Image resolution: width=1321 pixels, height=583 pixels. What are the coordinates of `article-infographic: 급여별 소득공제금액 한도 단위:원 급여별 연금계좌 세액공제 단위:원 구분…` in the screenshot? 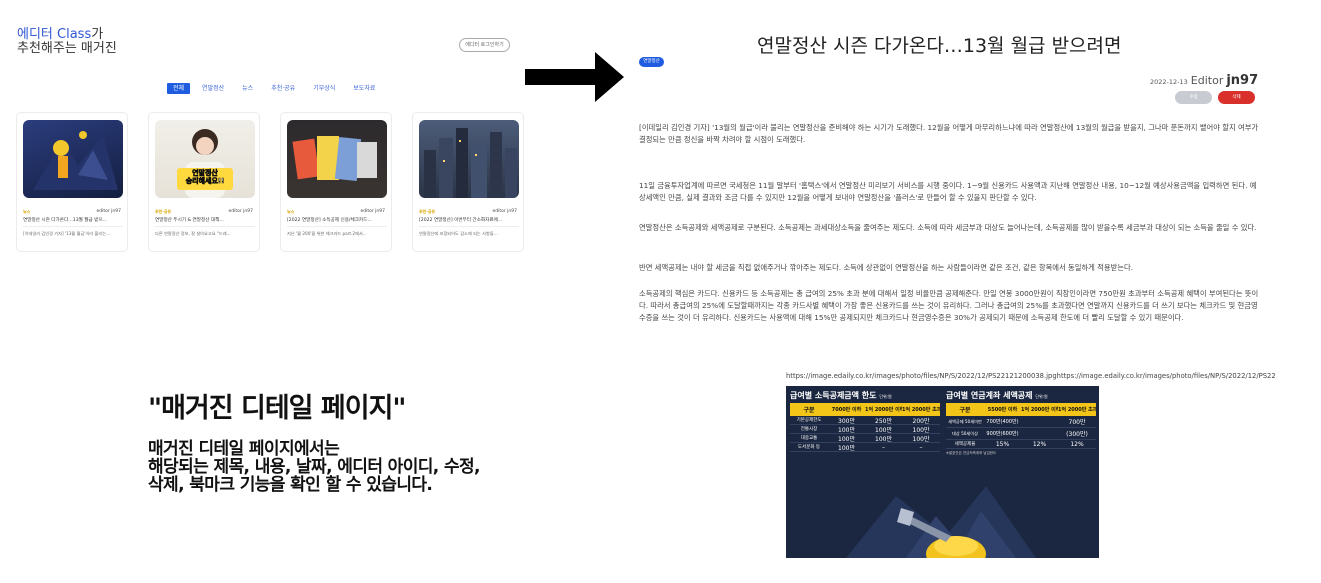 It's located at (942, 472).